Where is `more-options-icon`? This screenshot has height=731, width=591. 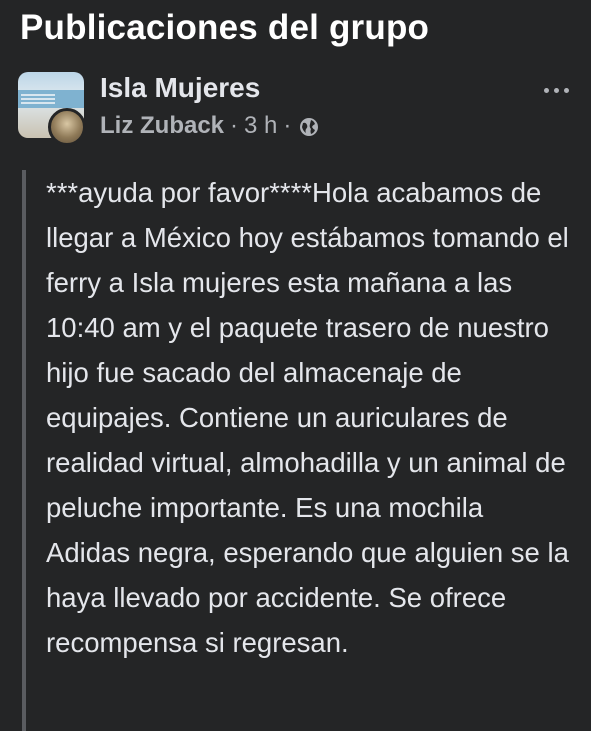 more-options-icon is located at coordinates (546, 90).